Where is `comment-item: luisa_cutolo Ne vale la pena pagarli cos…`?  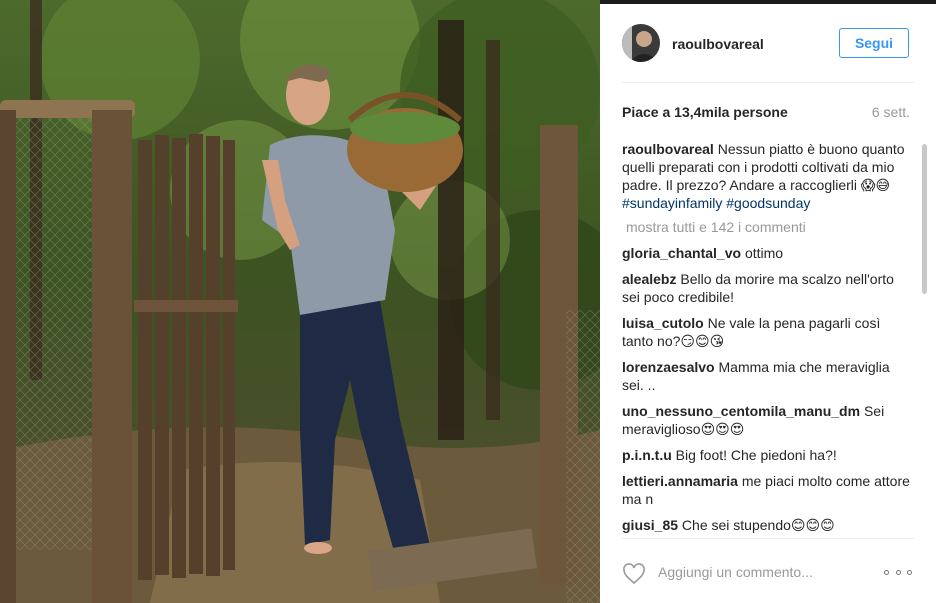 comment-item: luisa_cutolo Ne vale la pena pagarli cos… is located at coordinates (766, 332).